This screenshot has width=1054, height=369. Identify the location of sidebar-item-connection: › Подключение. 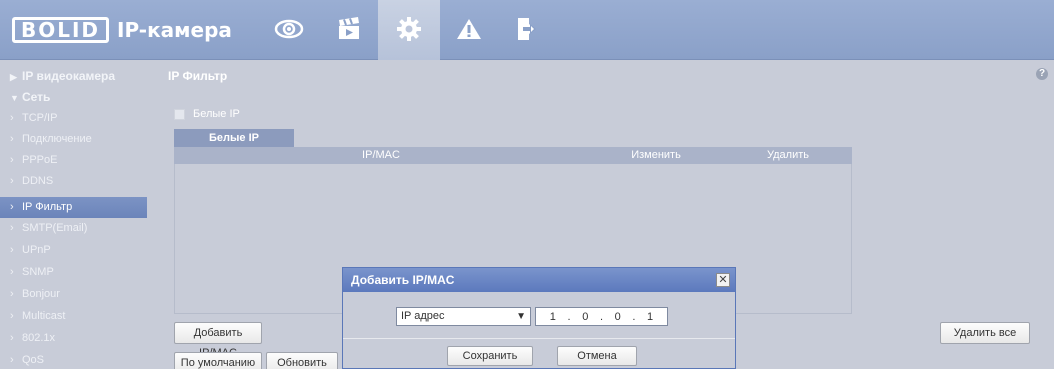
(73, 139).